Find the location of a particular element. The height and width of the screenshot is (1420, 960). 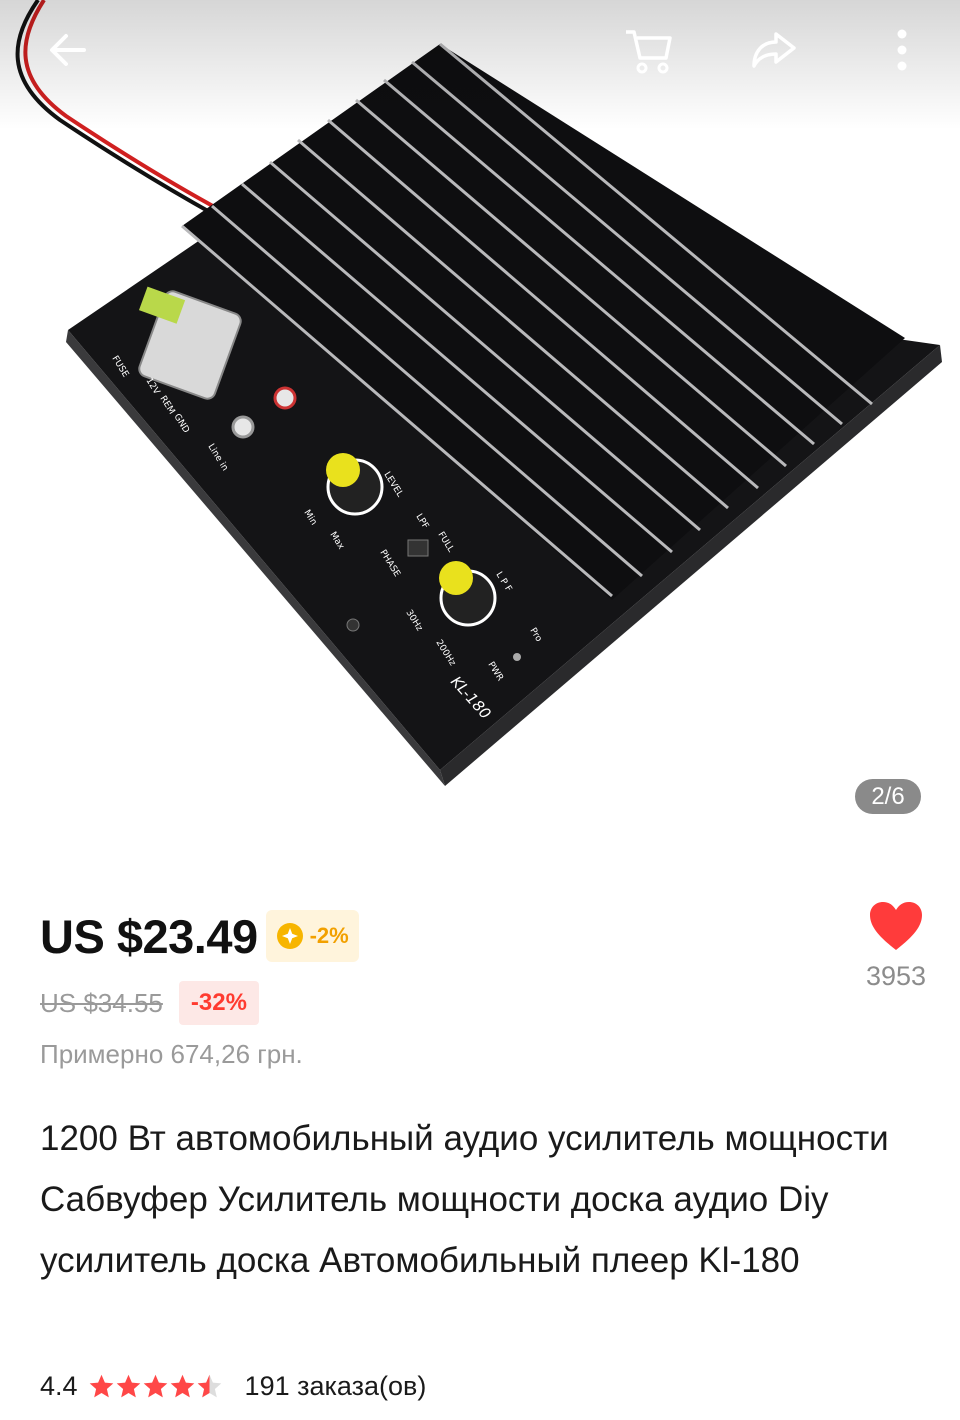

top-shade is located at coordinates (480, 65).